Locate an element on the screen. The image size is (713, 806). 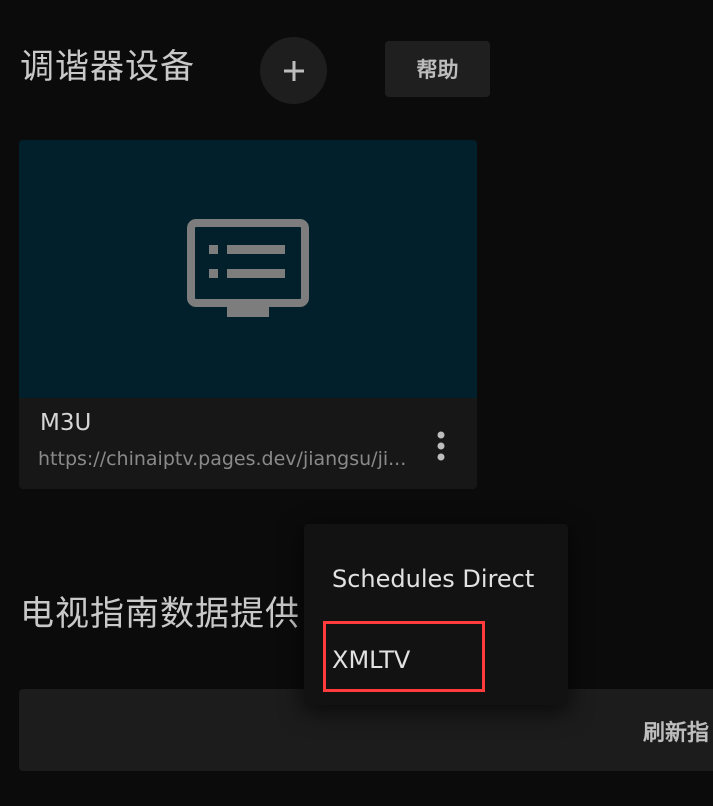
help-button: 帮助 is located at coordinates (437, 69).